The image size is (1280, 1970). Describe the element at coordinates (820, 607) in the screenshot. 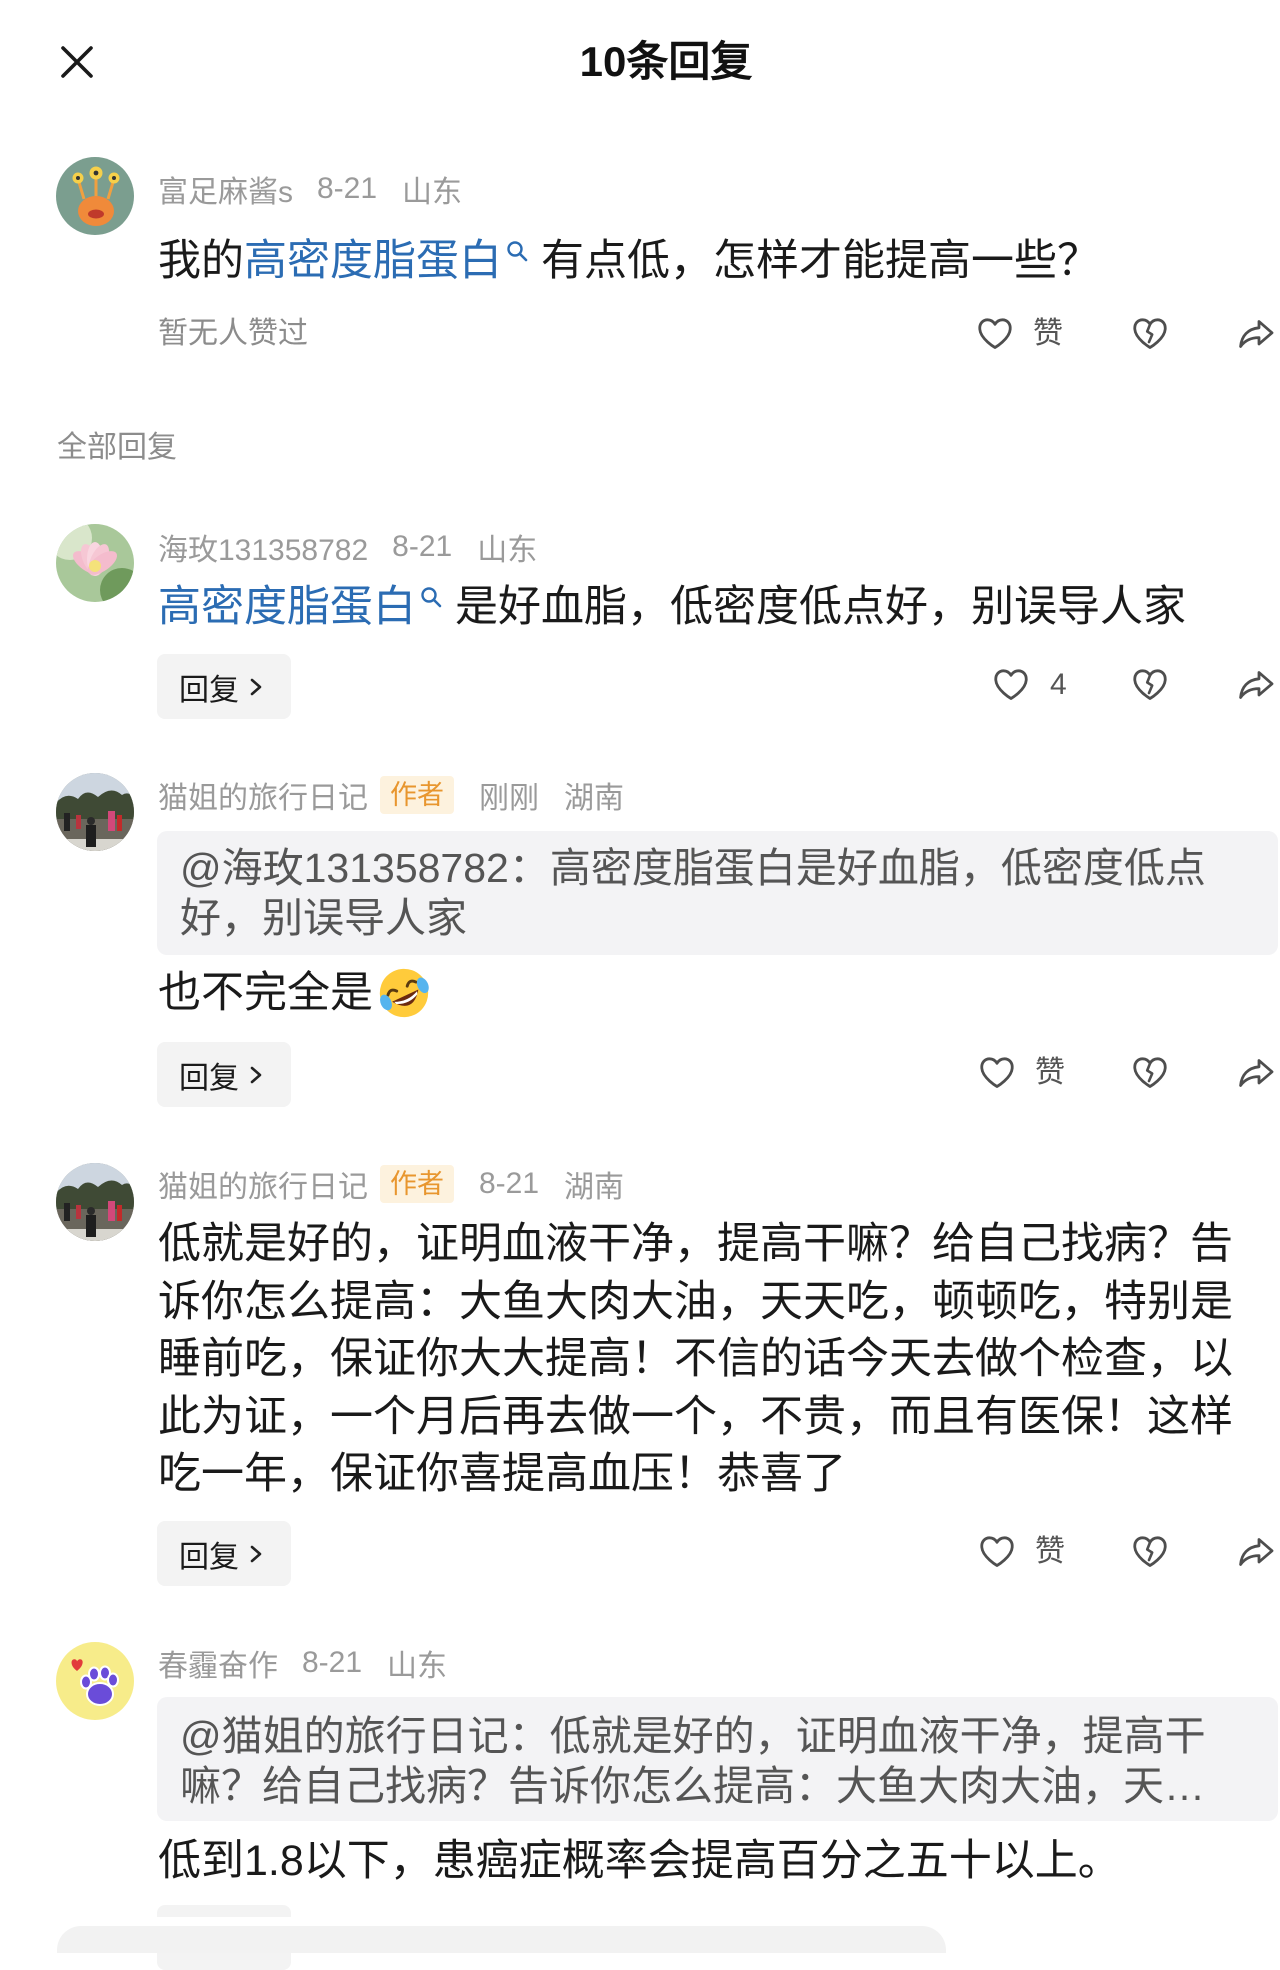

I see `comment-text-part: 是好血脂，低密度低点好，别误导人家` at that location.